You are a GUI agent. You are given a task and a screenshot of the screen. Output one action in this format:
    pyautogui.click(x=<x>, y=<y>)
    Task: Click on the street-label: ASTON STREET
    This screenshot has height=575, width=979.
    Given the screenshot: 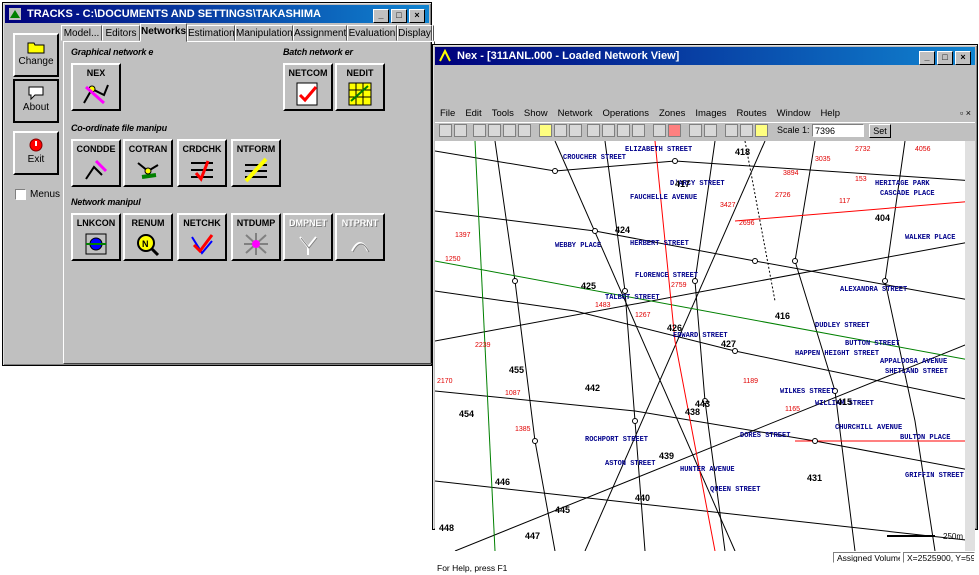 What is the action you would take?
    pyautogui.click(x=630, y=464)
    